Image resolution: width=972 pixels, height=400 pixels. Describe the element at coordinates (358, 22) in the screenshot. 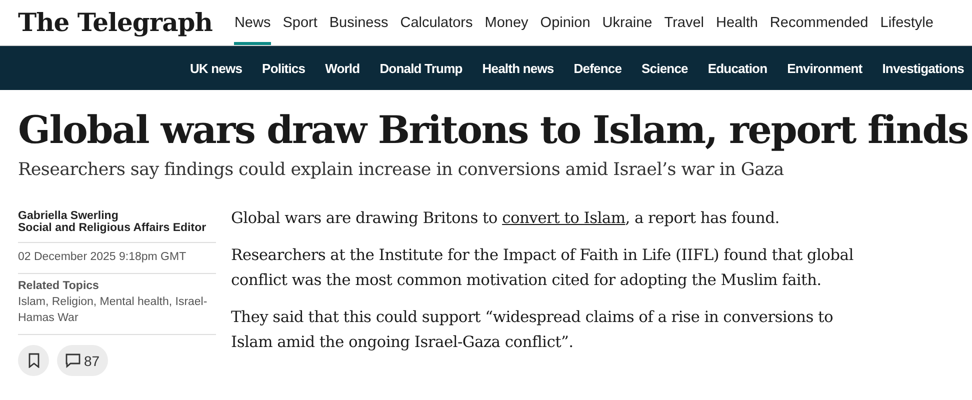

I see `nav-link: Business` at that location.